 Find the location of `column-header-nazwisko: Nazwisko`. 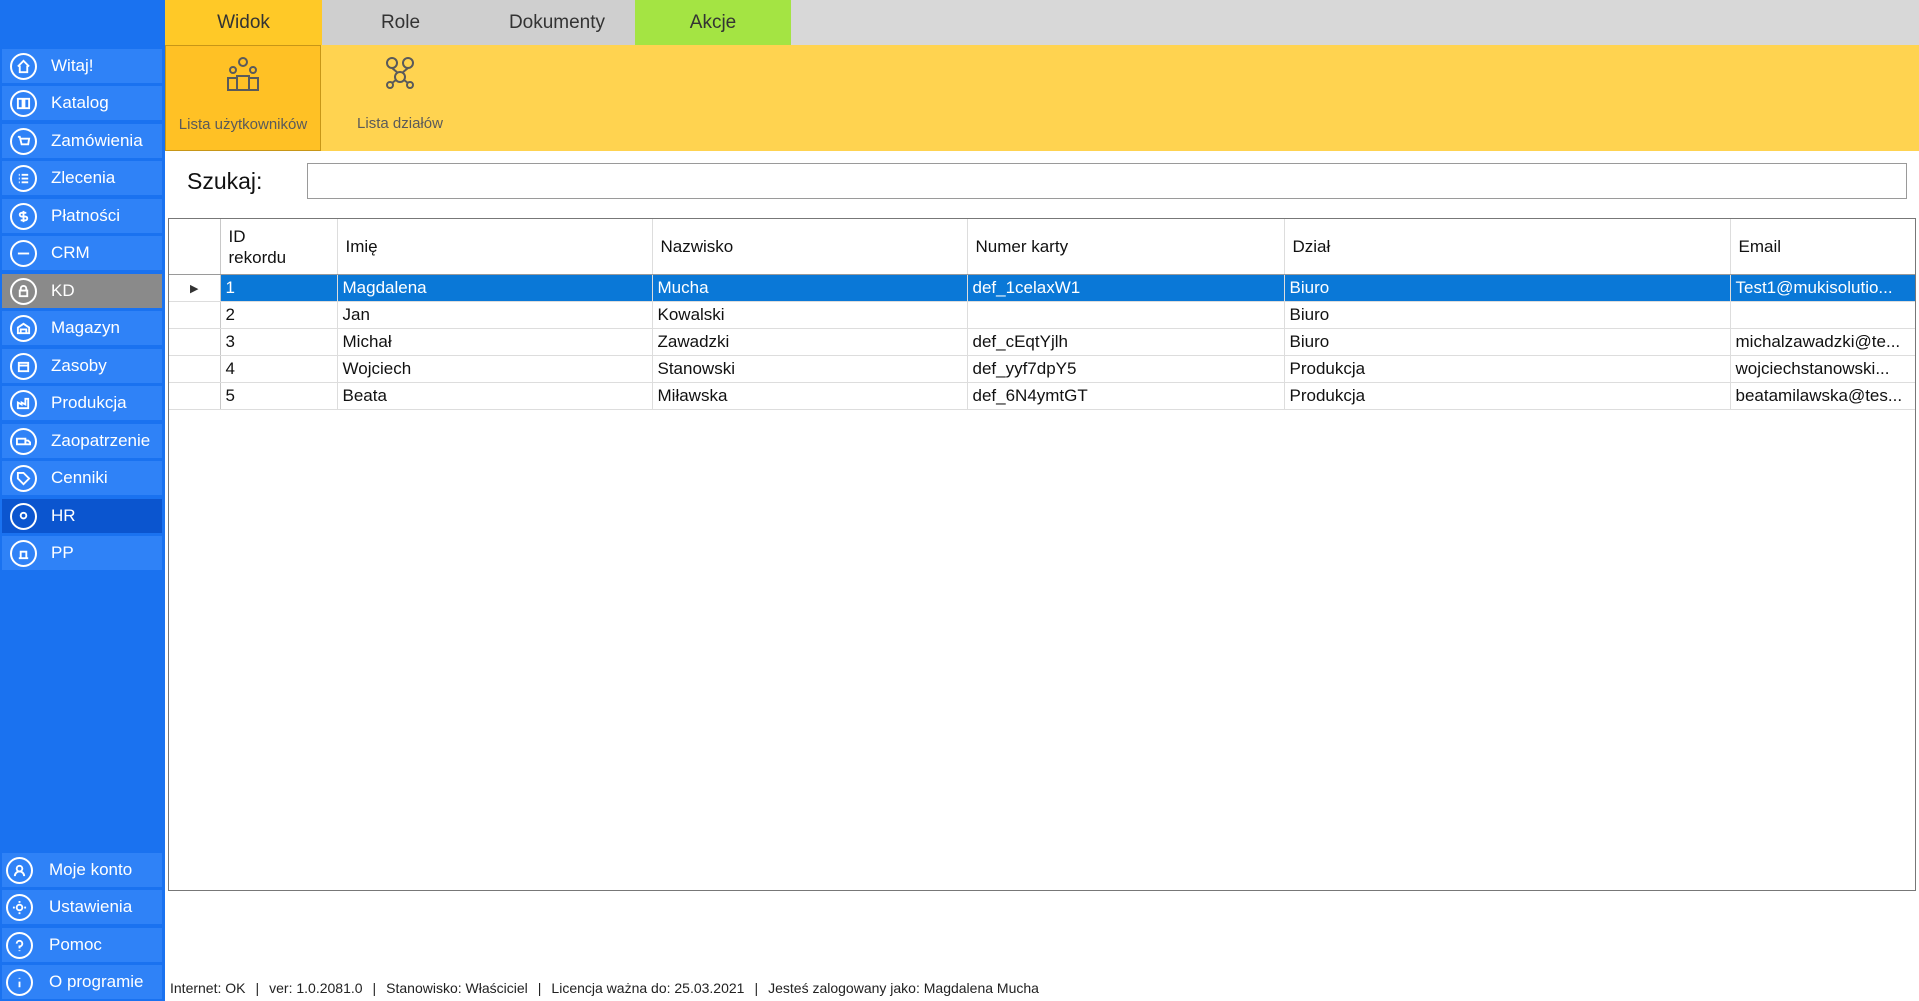

column-header-nazwisko: Nazwisko is located at coordinates (810, 247).